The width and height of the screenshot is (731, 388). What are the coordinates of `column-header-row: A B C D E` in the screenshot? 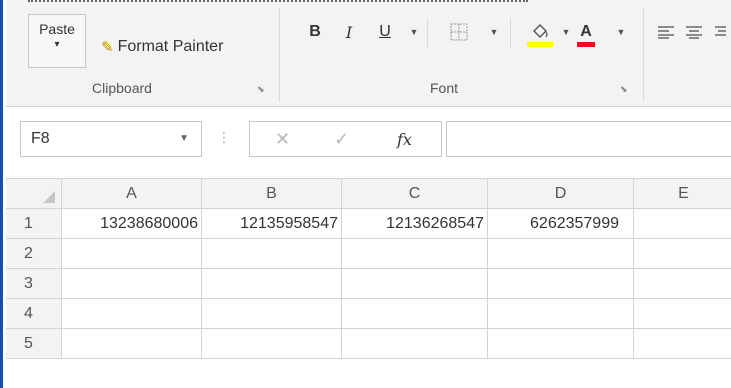 It's located at (368, 194).